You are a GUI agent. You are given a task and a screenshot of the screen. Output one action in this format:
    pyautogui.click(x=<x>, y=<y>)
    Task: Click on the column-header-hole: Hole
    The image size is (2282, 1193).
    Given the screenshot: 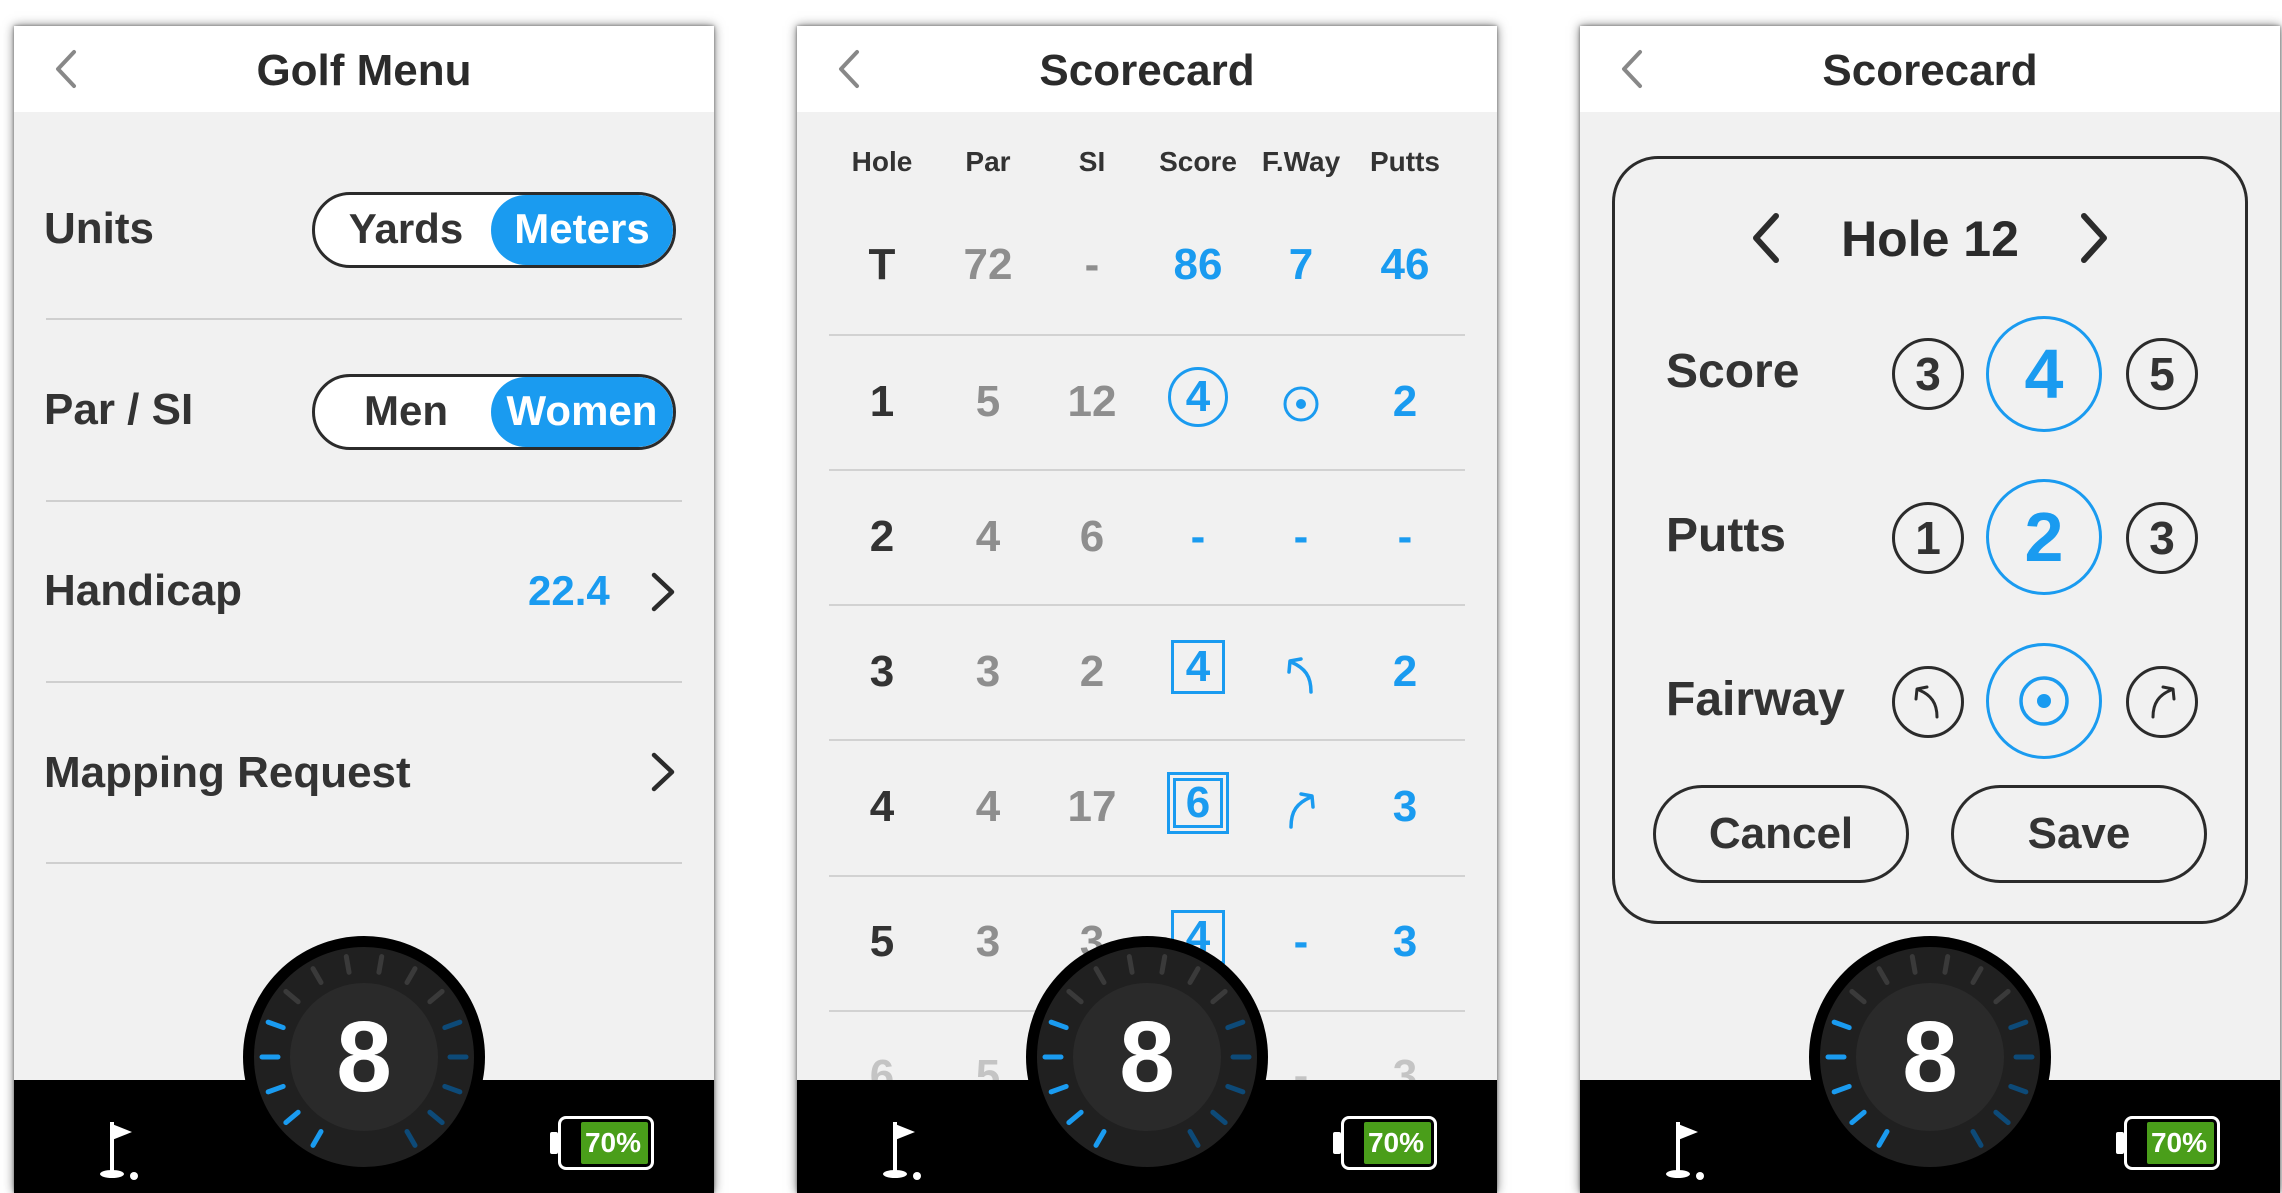 What is the action you would take?
    pyautogui.click(x=882, y=161)
    